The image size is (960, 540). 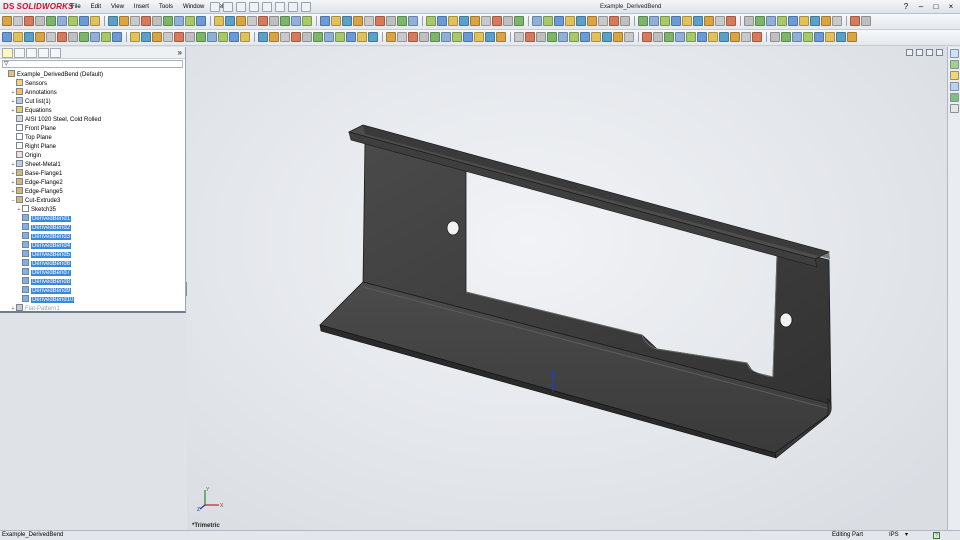 What do you see at coordinates (906, 535) in the screenshot?
I see `units-dropdown-icon: ▾` at bounding box center [906, 535].